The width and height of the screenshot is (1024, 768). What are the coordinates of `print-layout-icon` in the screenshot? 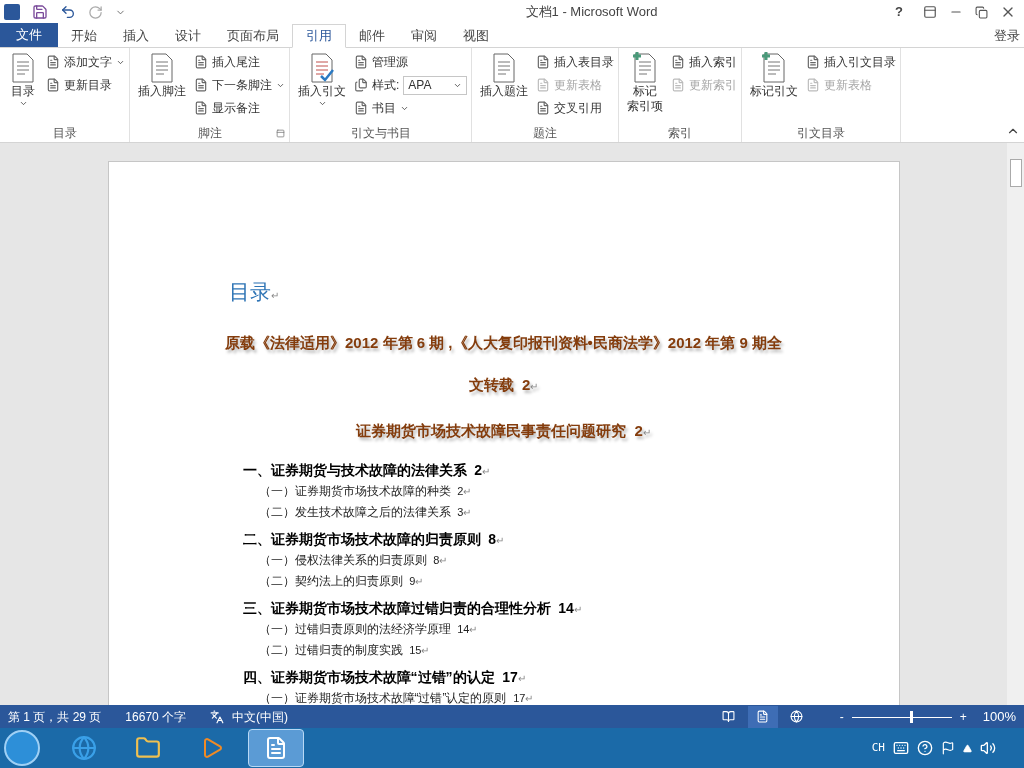 It's located at (763, 716).